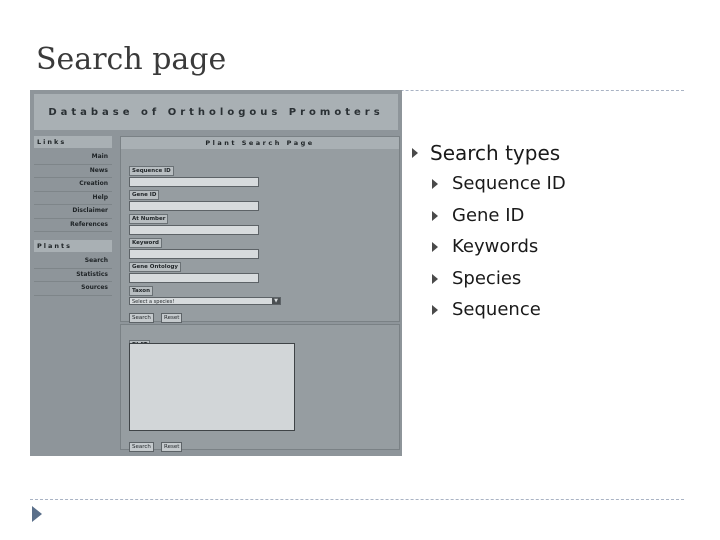  Describe the element at coordinates (144, 195) in the screenshot. I see `field-label: Gene ID` at that location.